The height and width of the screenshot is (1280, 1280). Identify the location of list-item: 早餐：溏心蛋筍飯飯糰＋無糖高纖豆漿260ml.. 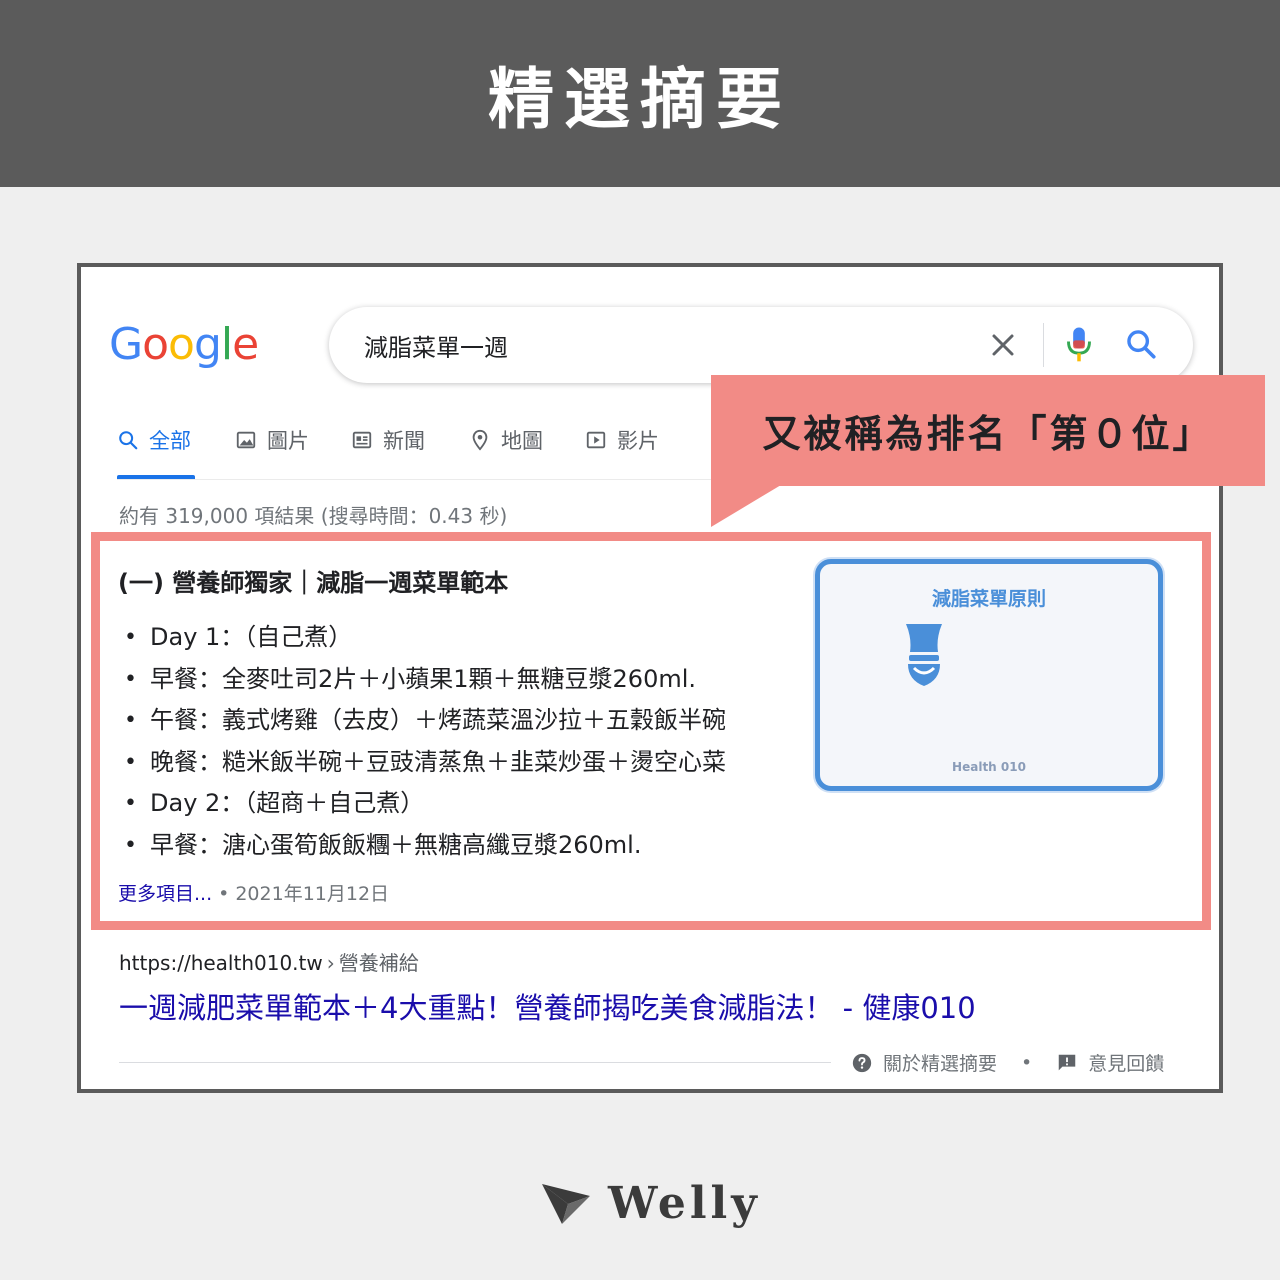
(422, 846).